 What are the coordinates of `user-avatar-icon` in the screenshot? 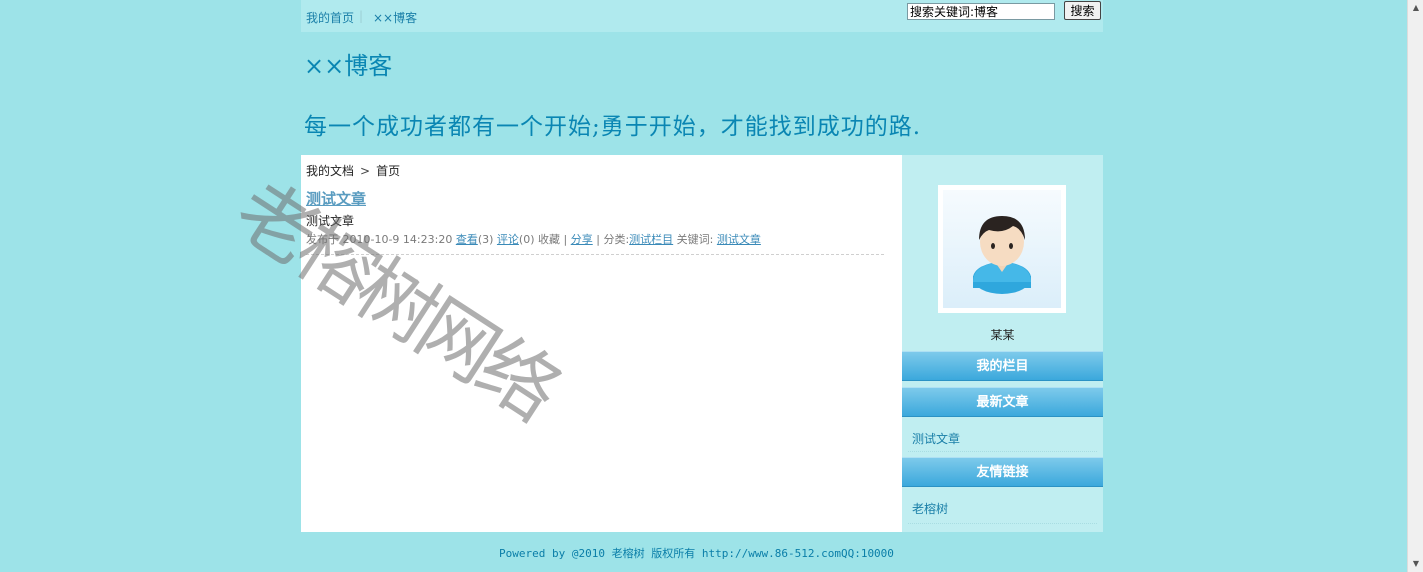 It's located at (1002, 255).